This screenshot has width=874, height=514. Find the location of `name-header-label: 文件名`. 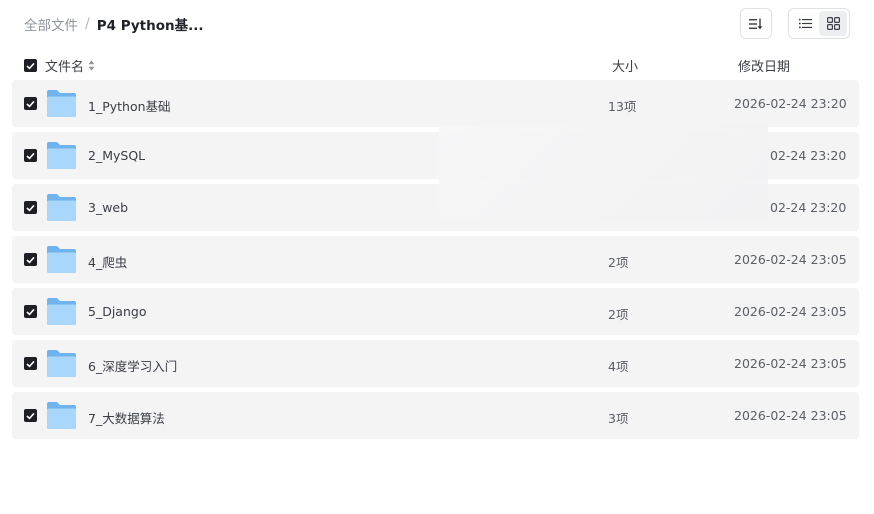

name-header-label: 文件名 is located at coordinates (65, 67).